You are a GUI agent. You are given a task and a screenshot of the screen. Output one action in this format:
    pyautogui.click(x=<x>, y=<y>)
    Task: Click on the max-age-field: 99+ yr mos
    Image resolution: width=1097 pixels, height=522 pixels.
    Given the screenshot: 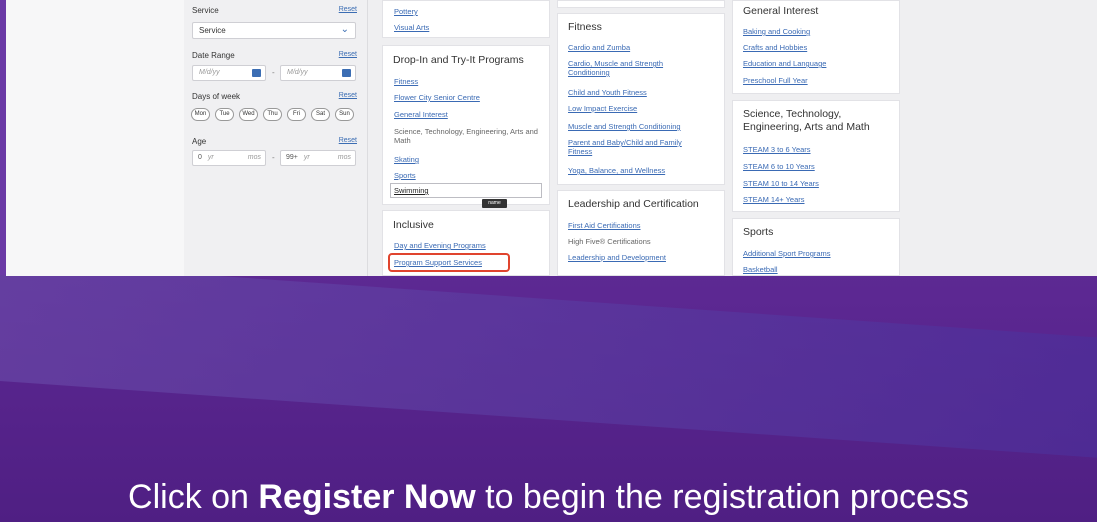 What is the action you would take?
    pyautogui.click(x=318, y=158)
    